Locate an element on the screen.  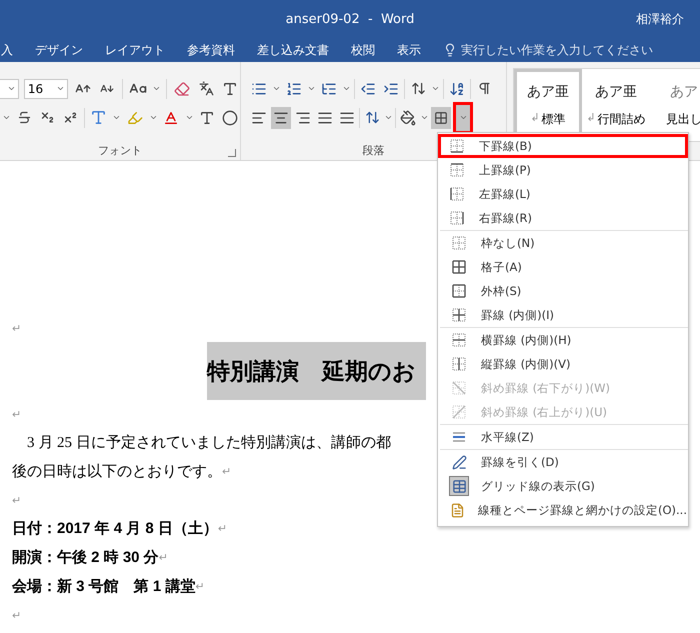
style-name: ↲ 行間詰め is located at coordinates (616, 119).